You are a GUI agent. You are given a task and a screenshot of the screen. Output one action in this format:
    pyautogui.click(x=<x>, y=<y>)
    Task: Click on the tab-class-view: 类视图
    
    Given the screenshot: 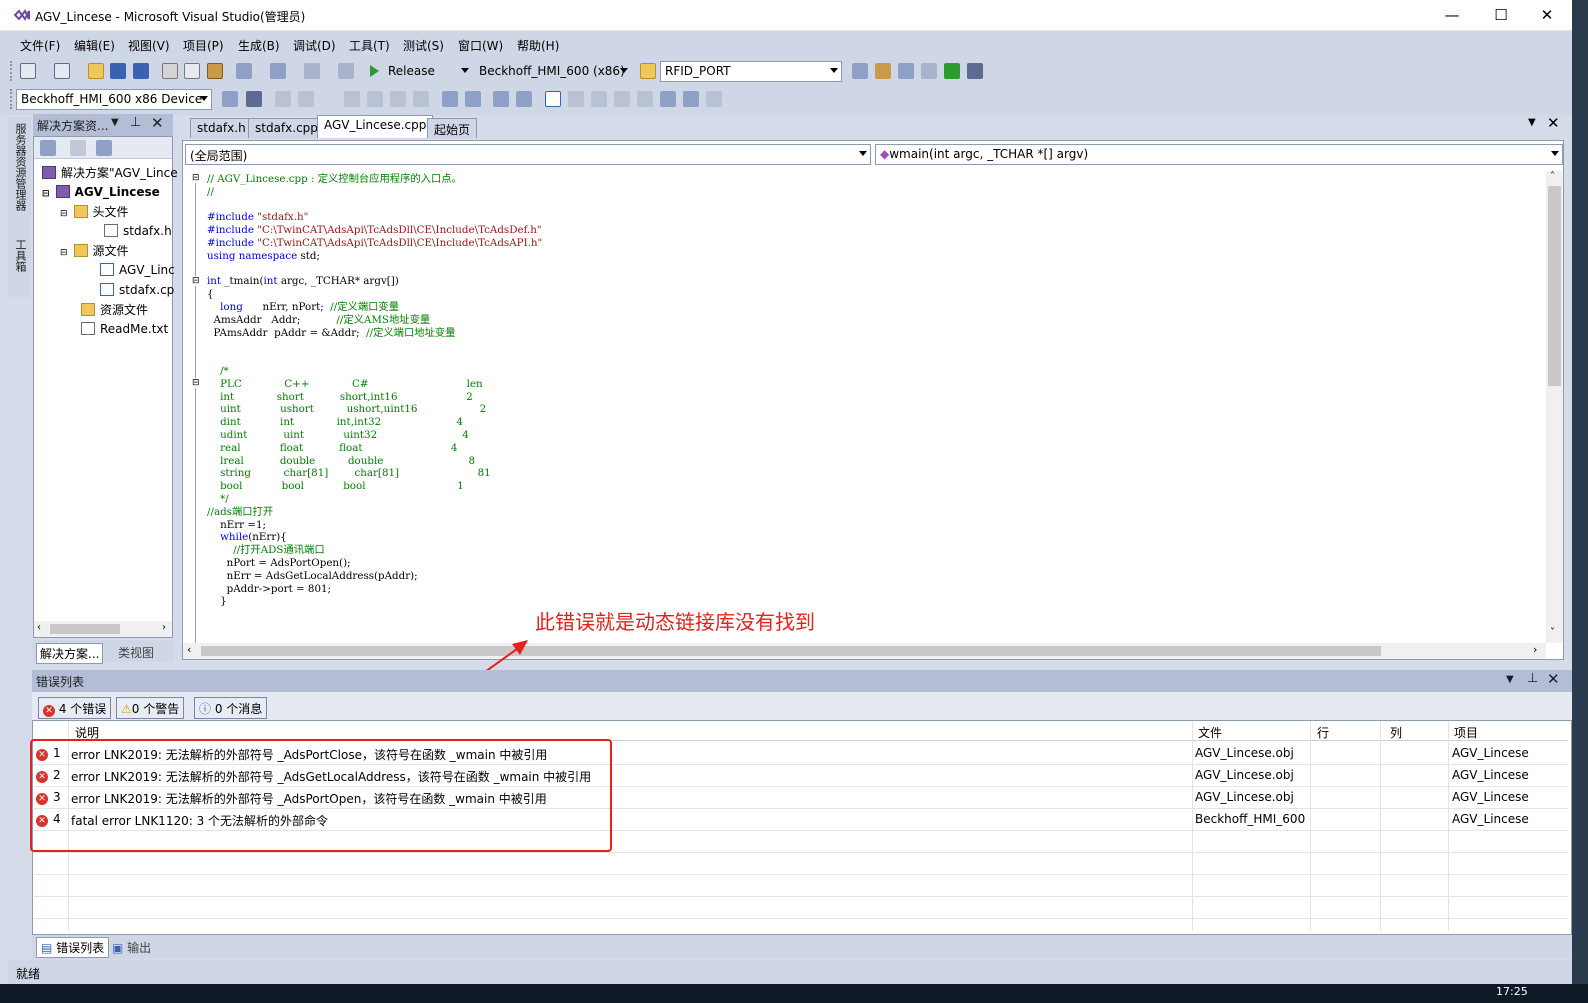 What is the action you would take?
    pyautogui.click(x=136, y=652)
    